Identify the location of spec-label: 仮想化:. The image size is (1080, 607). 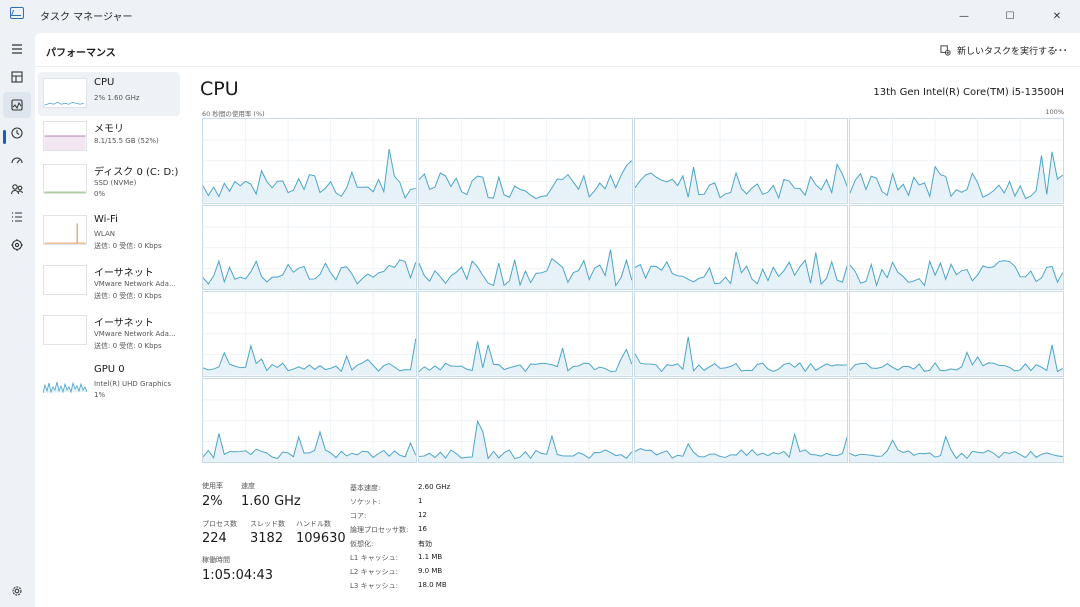
(362, 544).